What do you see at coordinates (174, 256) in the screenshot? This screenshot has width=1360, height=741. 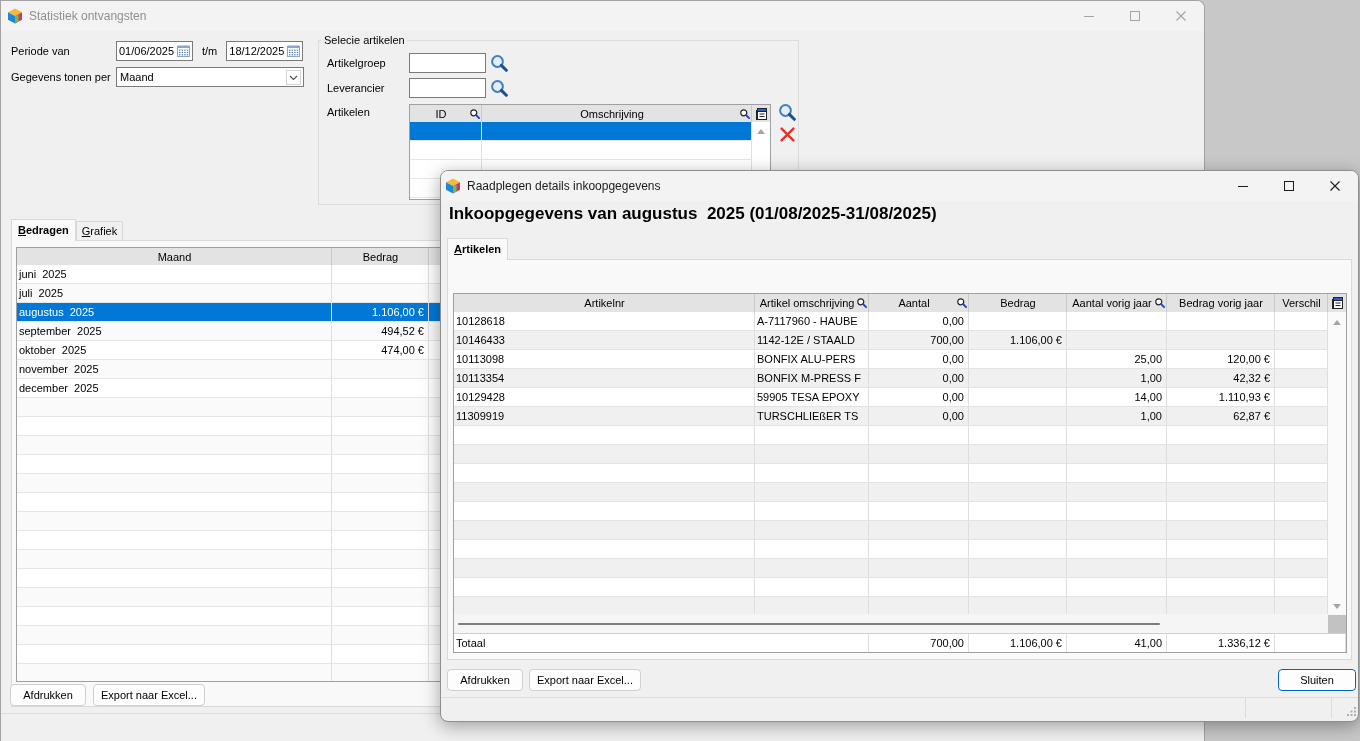 I see `column-header: Maand` at bounding box center [174, 256].